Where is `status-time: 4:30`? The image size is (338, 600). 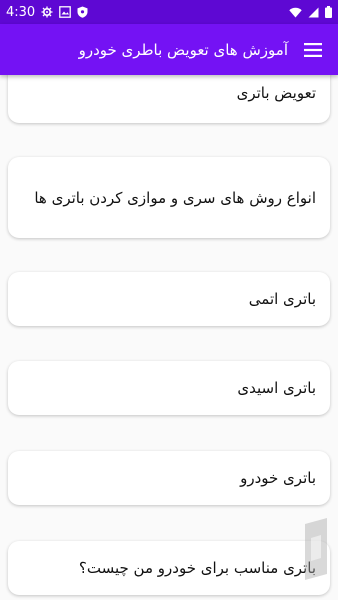 status-time: 4:30 is located at coordinates (21, 12).